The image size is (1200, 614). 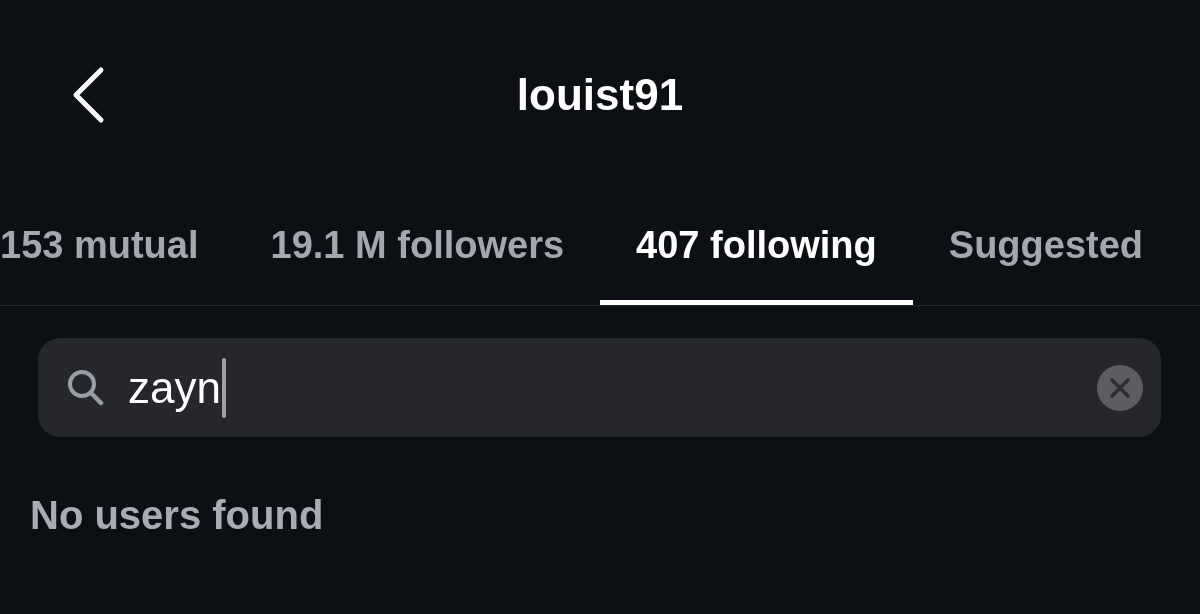 What do you see at coordinates (417, 247) in the screenshot?
I see `tab: 19.1 M followers` at bounding box center [417, 247].